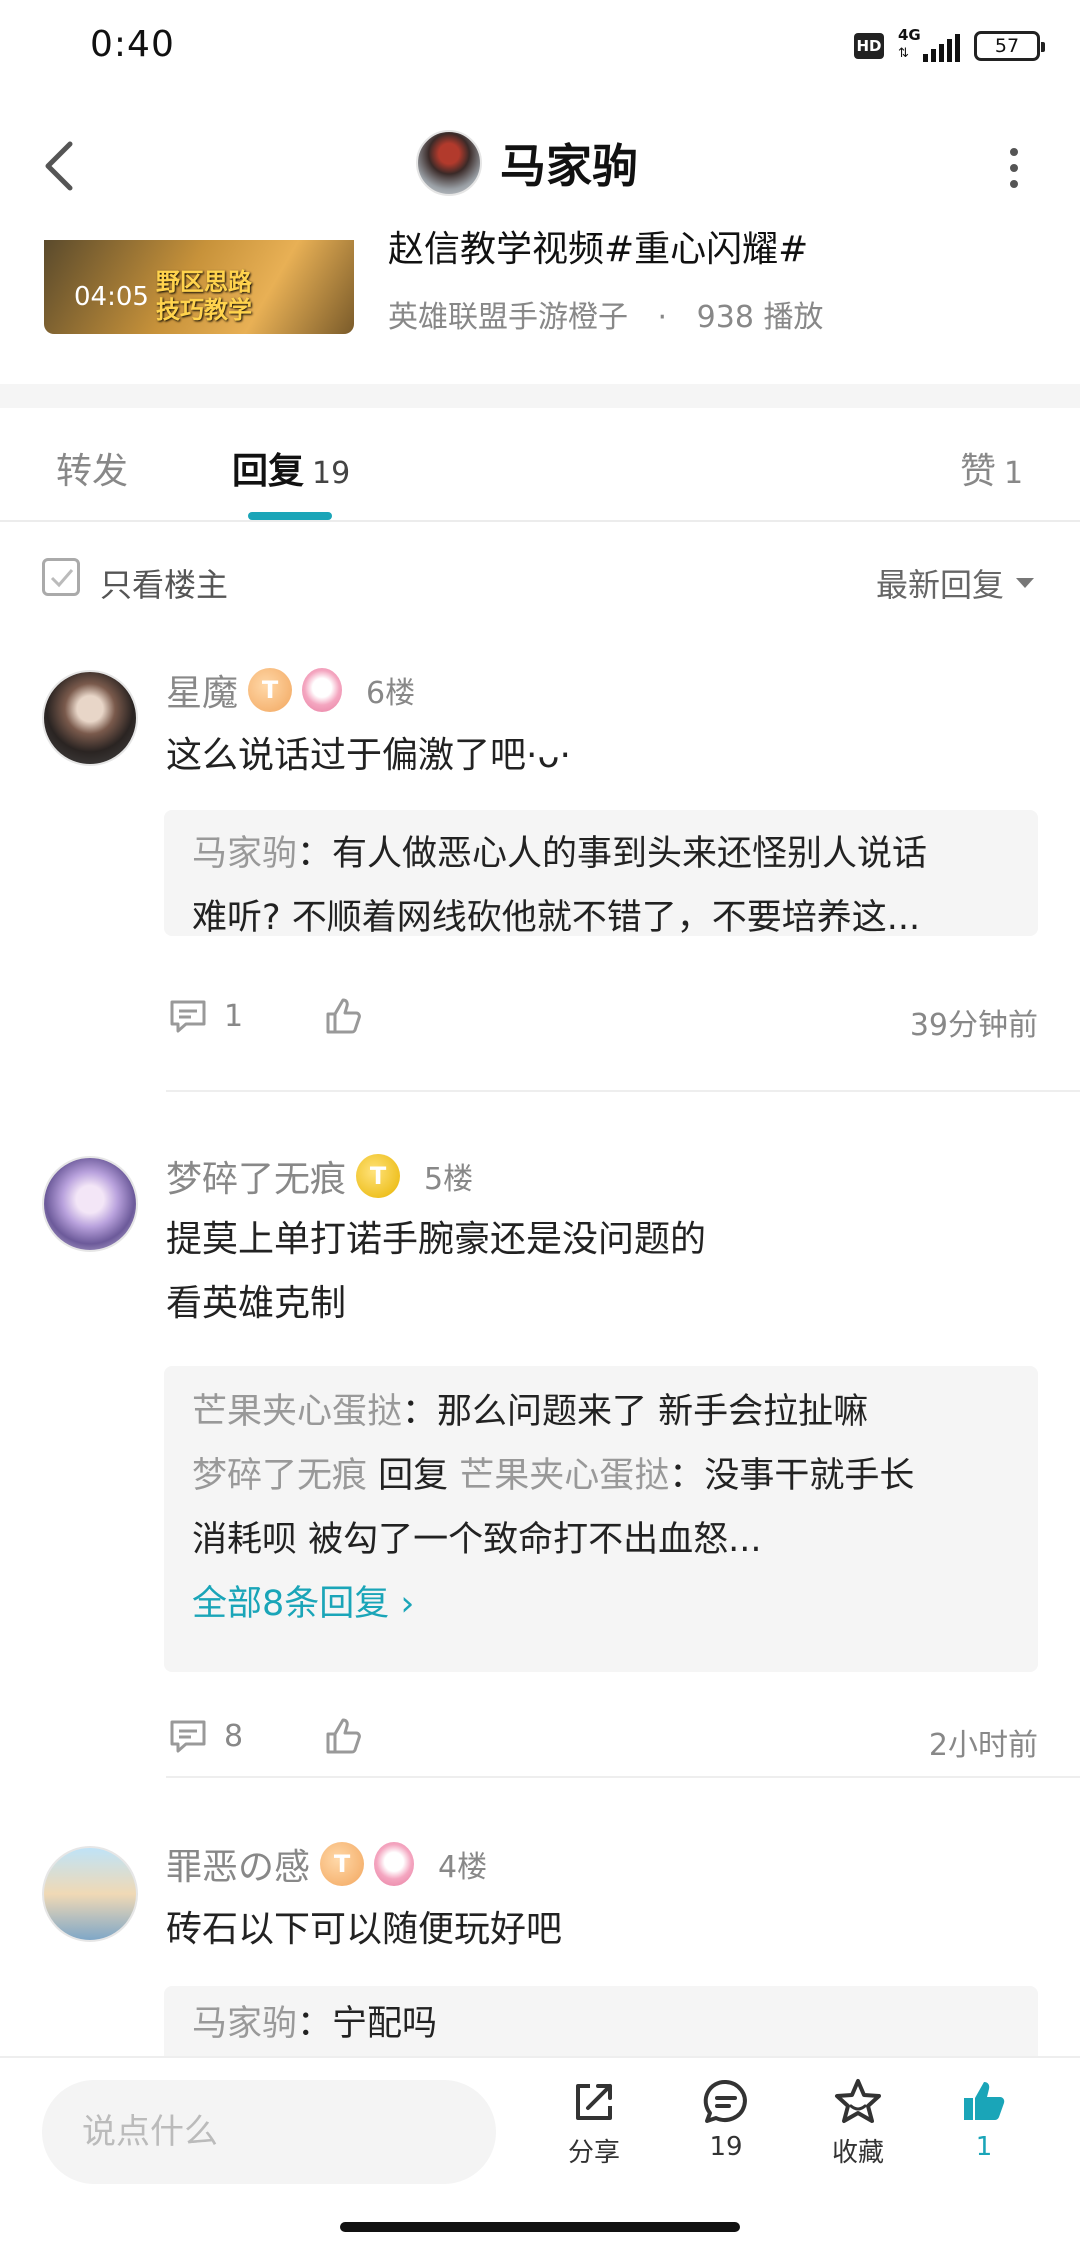 This screenshot has width=1080, height=2248. What do you see at coordinates (909, 35) in the screenshot?
I see `network-type: 4G` at bounding box center [909, 35].